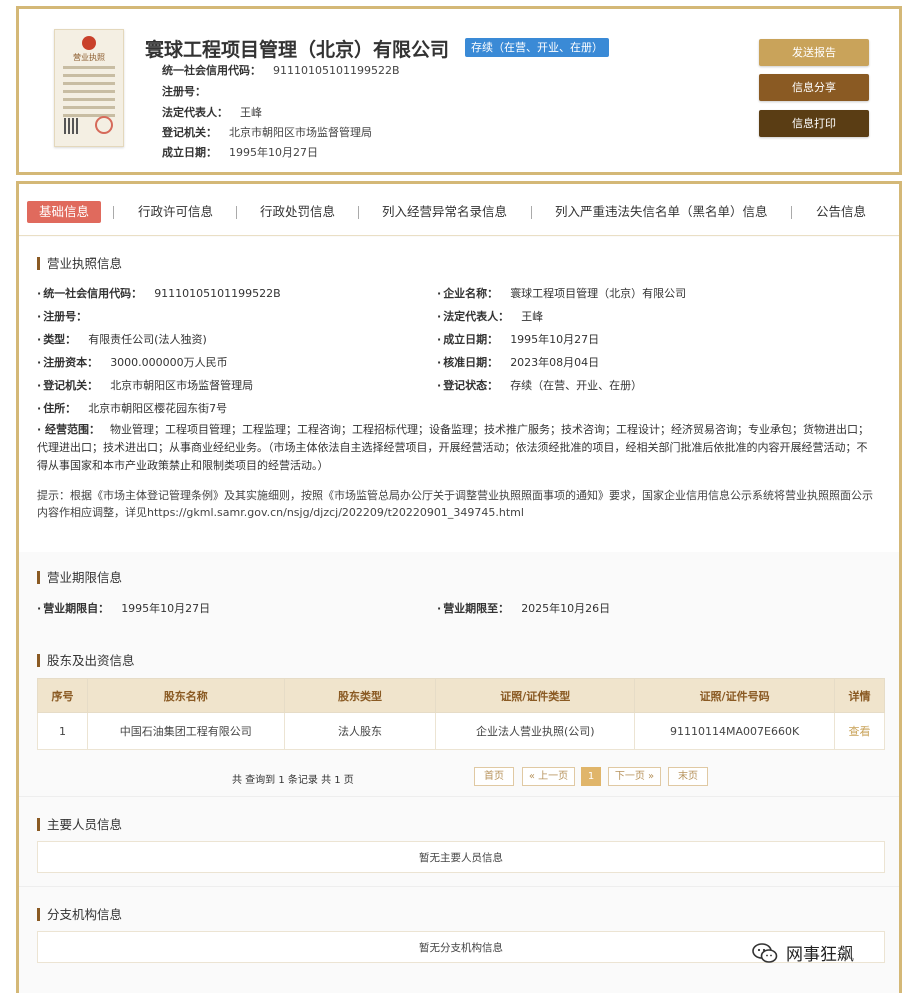 The image size is (903, 993). What do you see at coordinates (820, 955) in the screenshot?
I see `watermark-text: 网事狂飙` at bounding box center [820, 955].